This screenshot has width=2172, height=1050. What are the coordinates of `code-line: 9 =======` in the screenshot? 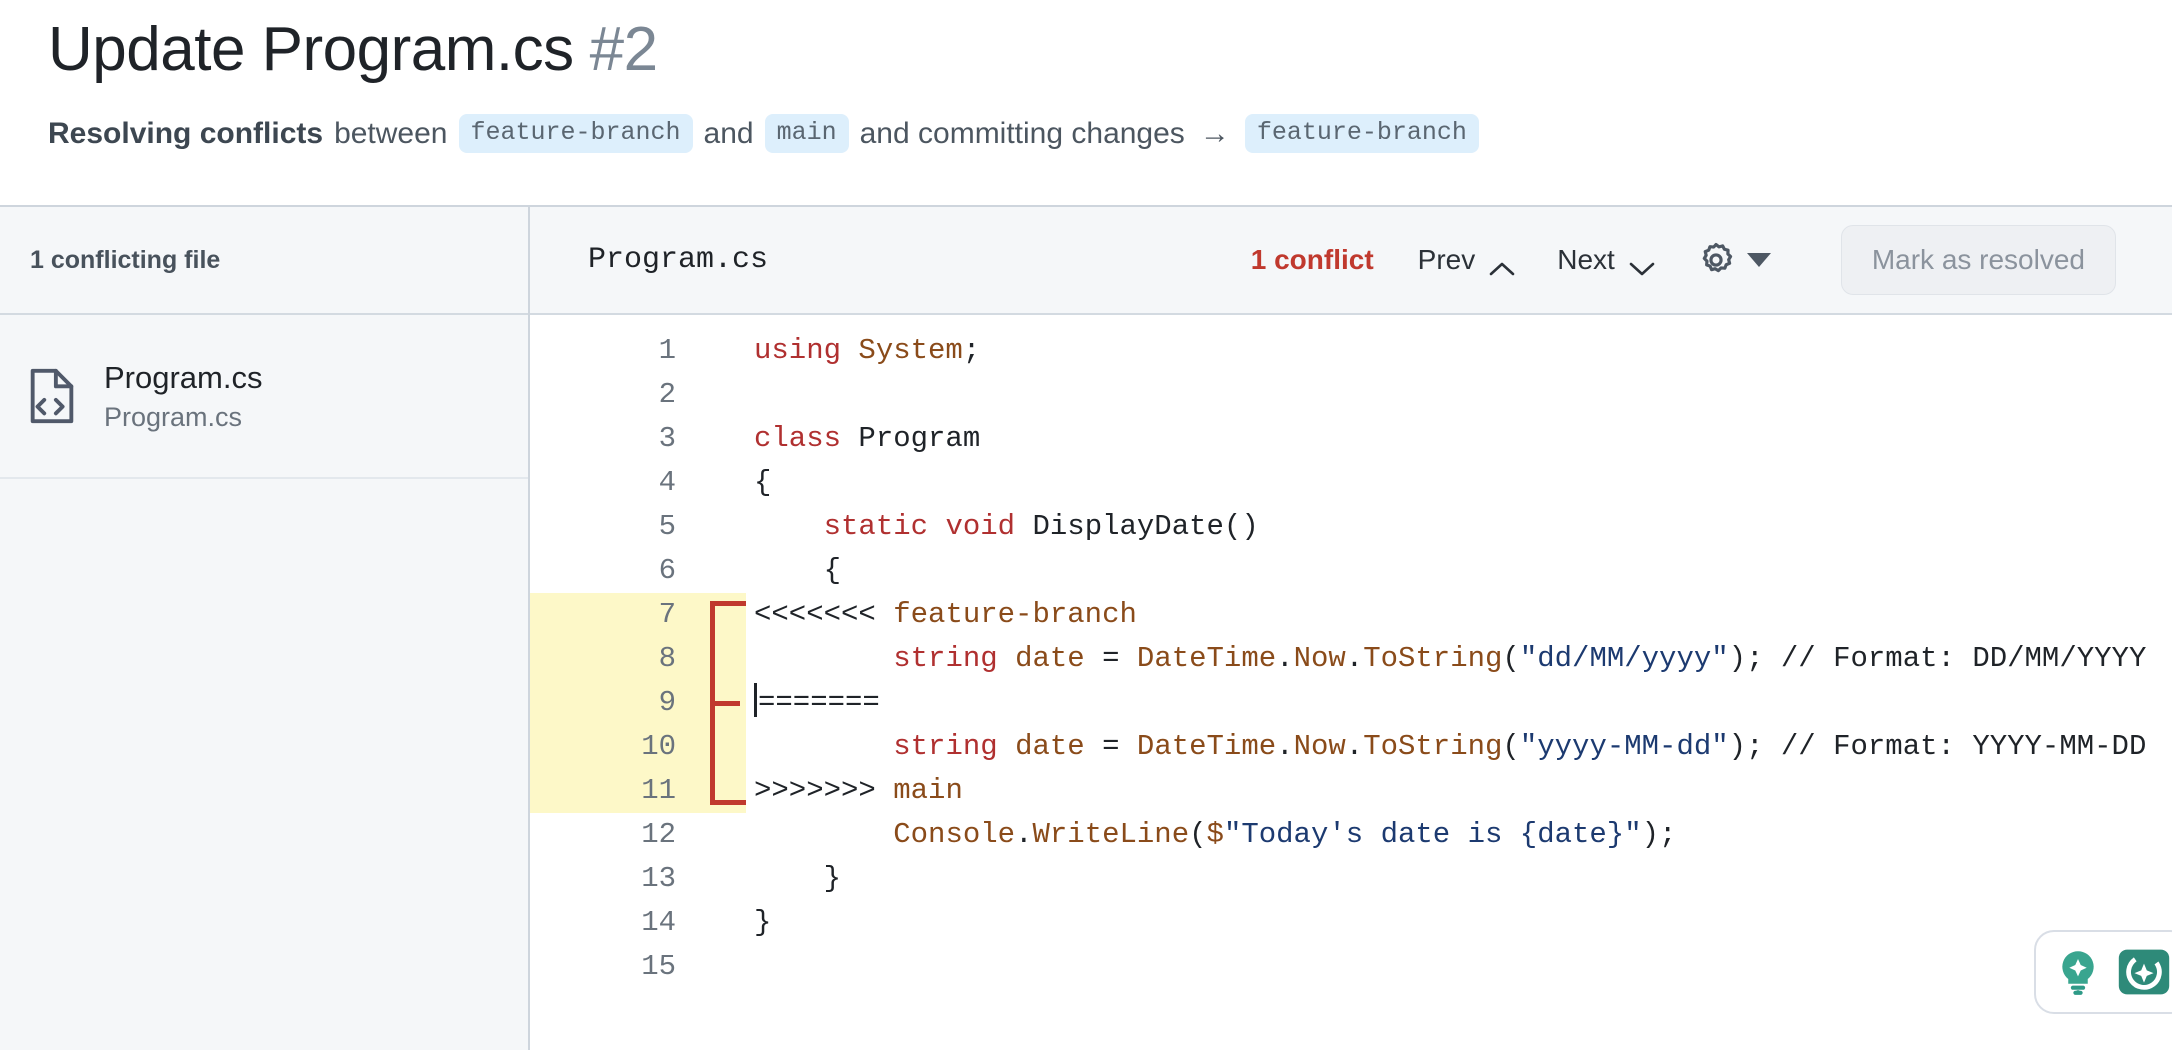 It's located at (1351, 703).